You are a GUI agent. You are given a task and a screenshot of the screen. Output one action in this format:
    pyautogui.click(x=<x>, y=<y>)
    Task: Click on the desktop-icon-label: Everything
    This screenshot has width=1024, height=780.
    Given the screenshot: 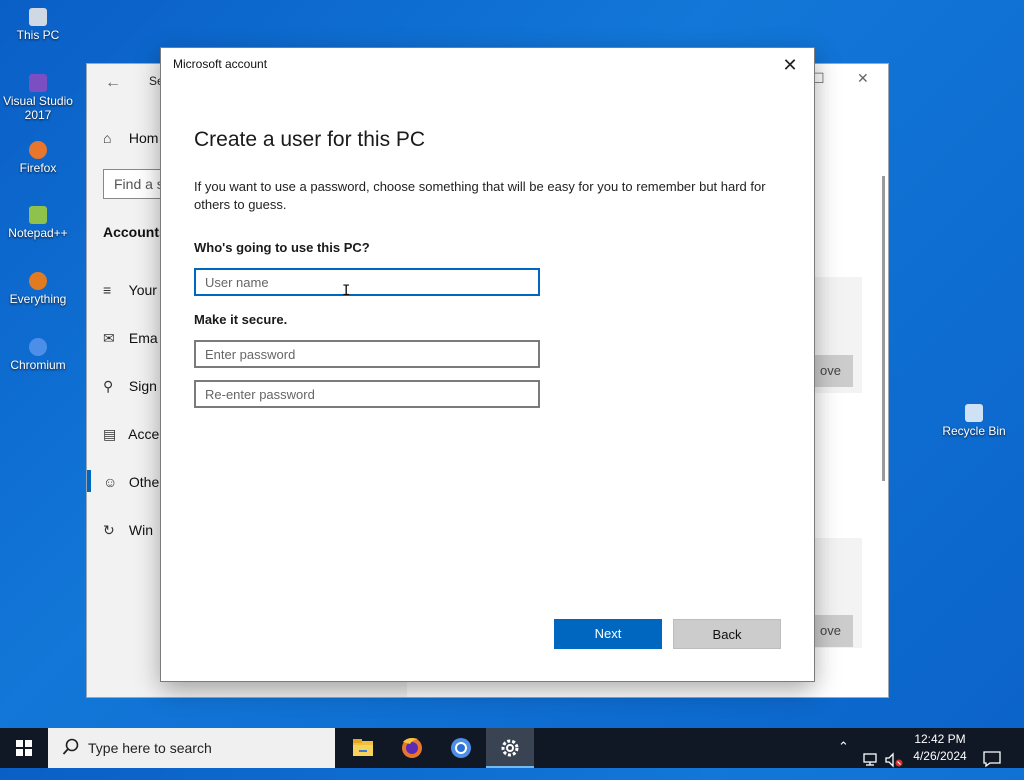 What is the action you would take?
    pyautogui.click(x=38, y=299)
    